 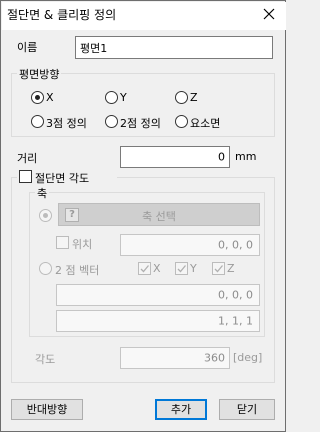 I want to click on angle-input-value: 360, so click(x=214, y=358).